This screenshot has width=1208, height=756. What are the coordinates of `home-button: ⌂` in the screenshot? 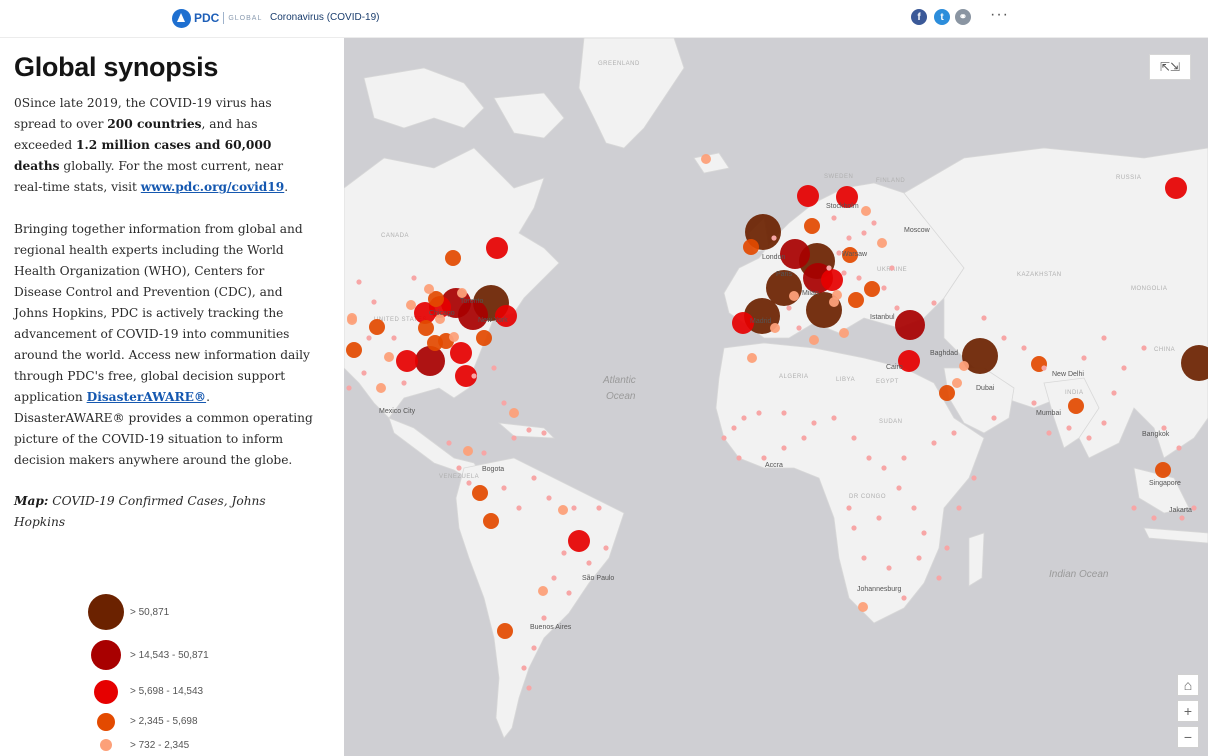 It's located at (1188, 685).